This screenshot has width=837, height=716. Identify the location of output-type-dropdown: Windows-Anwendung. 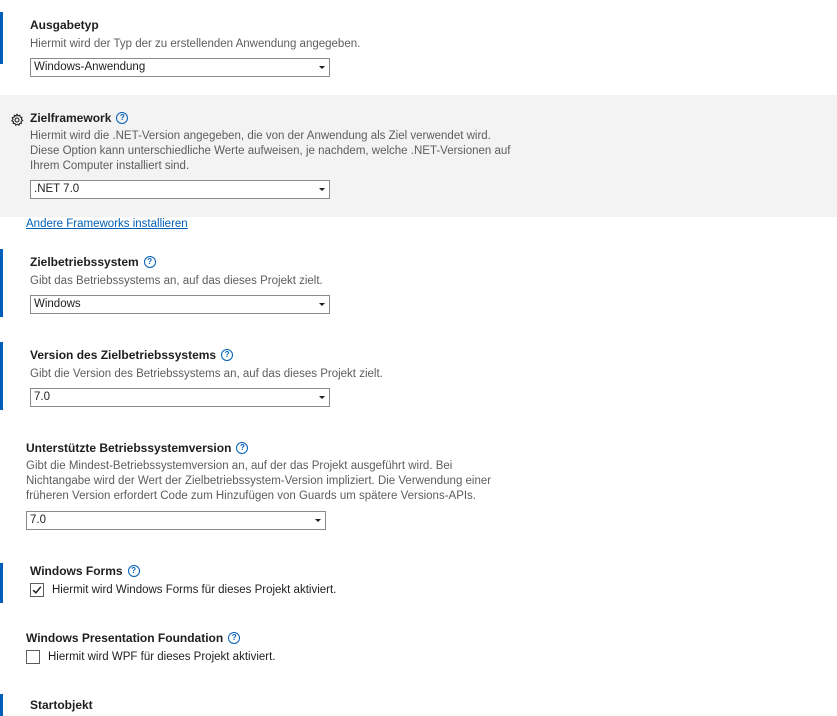
(180, 67).